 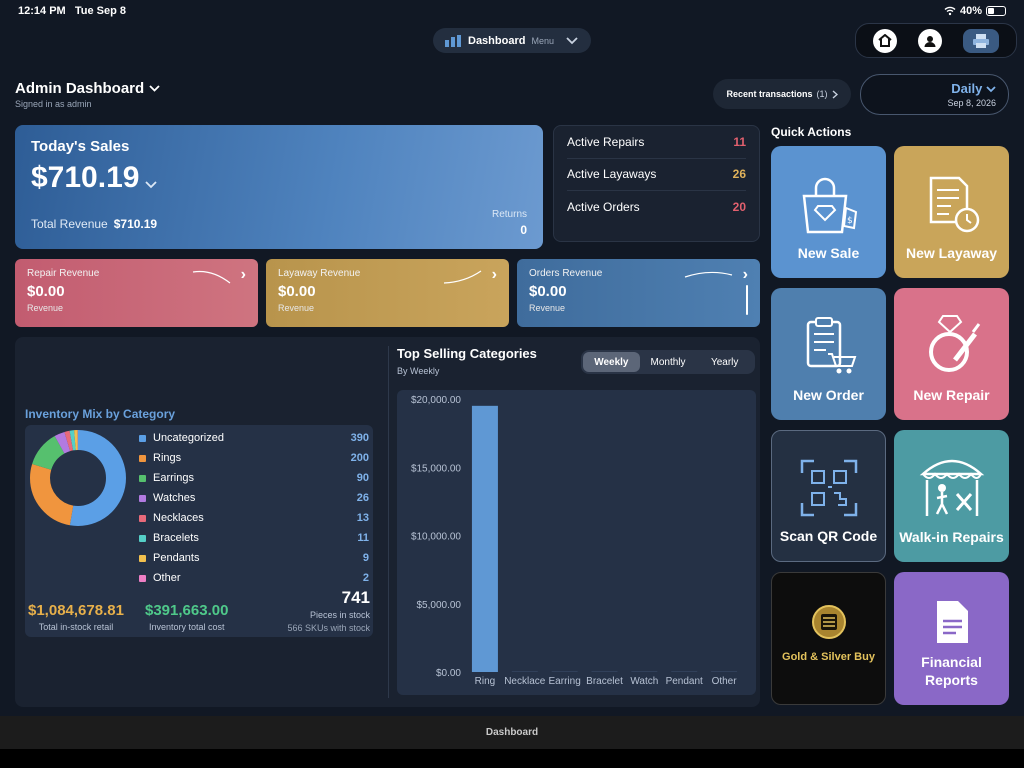 I want to click on repair-revenue-card: Repair Revenue $0.00 Revenue ›, so click(x=136, y=293).